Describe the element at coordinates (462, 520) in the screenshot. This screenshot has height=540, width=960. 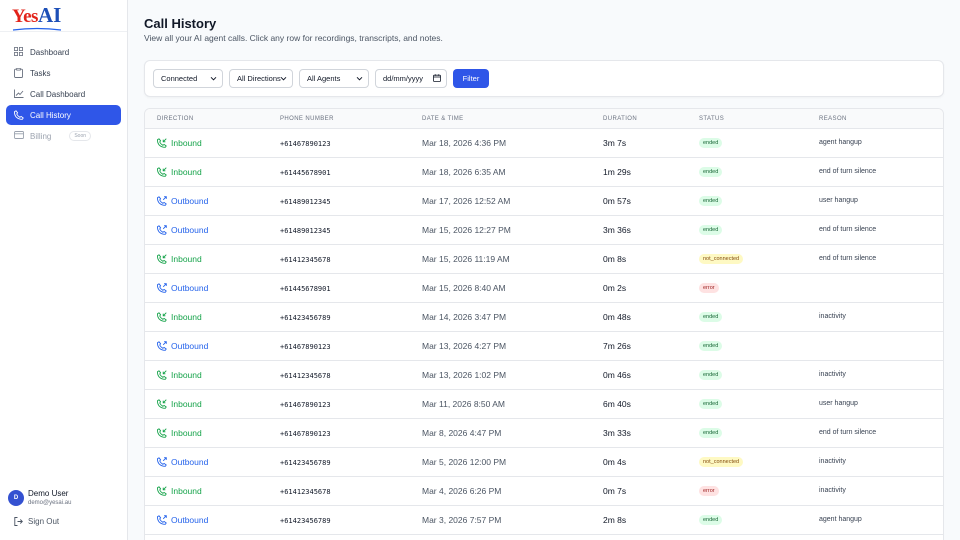
I see `call-datetime: Mar 3, 2026 7:57 PM` at that location.